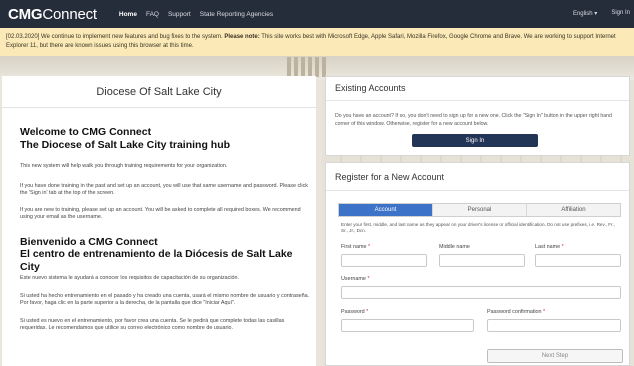  I want to click on cmg-connect-logo: CMGConnect, so click(52, 14).